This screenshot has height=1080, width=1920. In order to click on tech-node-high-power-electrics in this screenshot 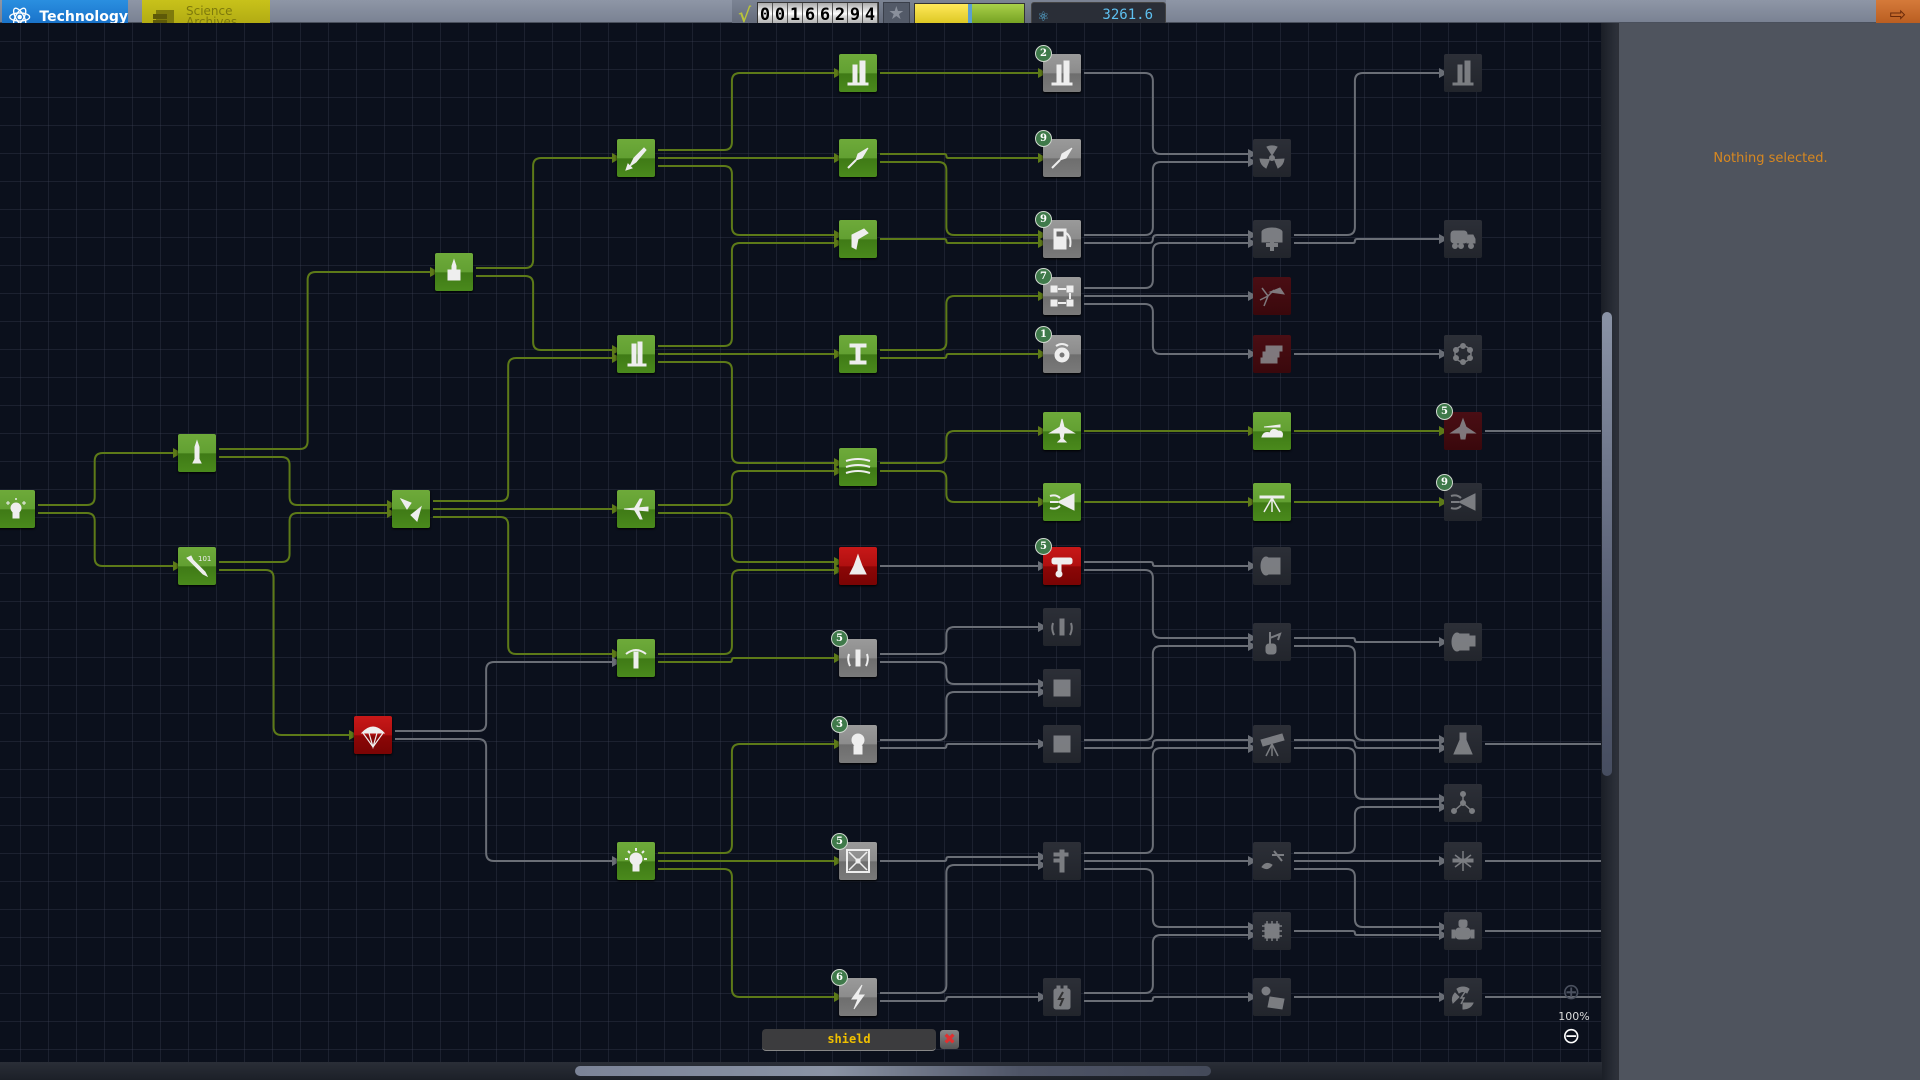, I will do `click(1272, 997)`.